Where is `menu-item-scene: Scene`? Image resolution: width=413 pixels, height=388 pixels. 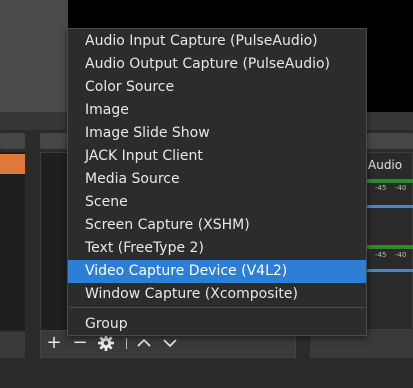
menu-item-scene: Scene is located at coordinates (217, 202).